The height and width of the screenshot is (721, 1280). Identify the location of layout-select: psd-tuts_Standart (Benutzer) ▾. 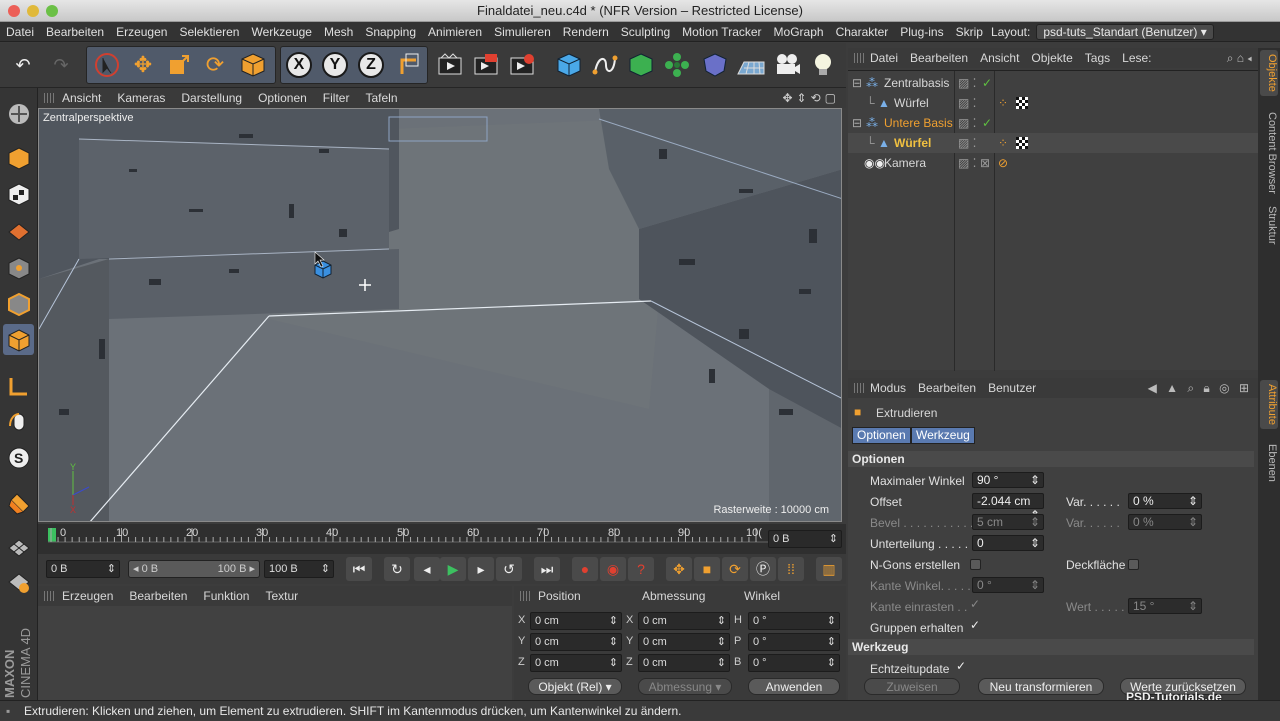
(1125, 31).